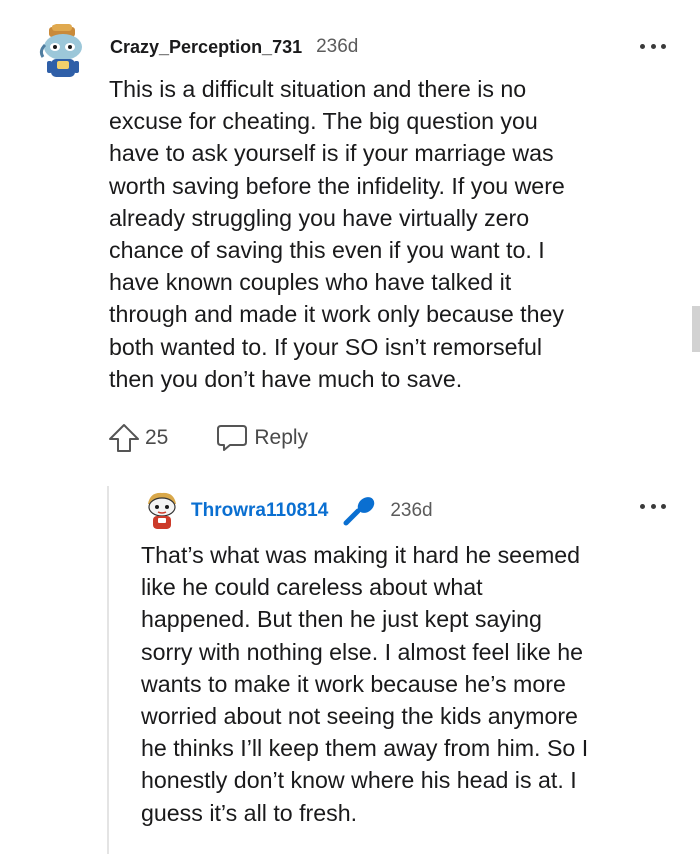 The width and height of the screenshot is (700, 854). Describe the element at coordinates (310, 282) in the screenshot. I see `comment-line: have known couples who have talked it` at that location.